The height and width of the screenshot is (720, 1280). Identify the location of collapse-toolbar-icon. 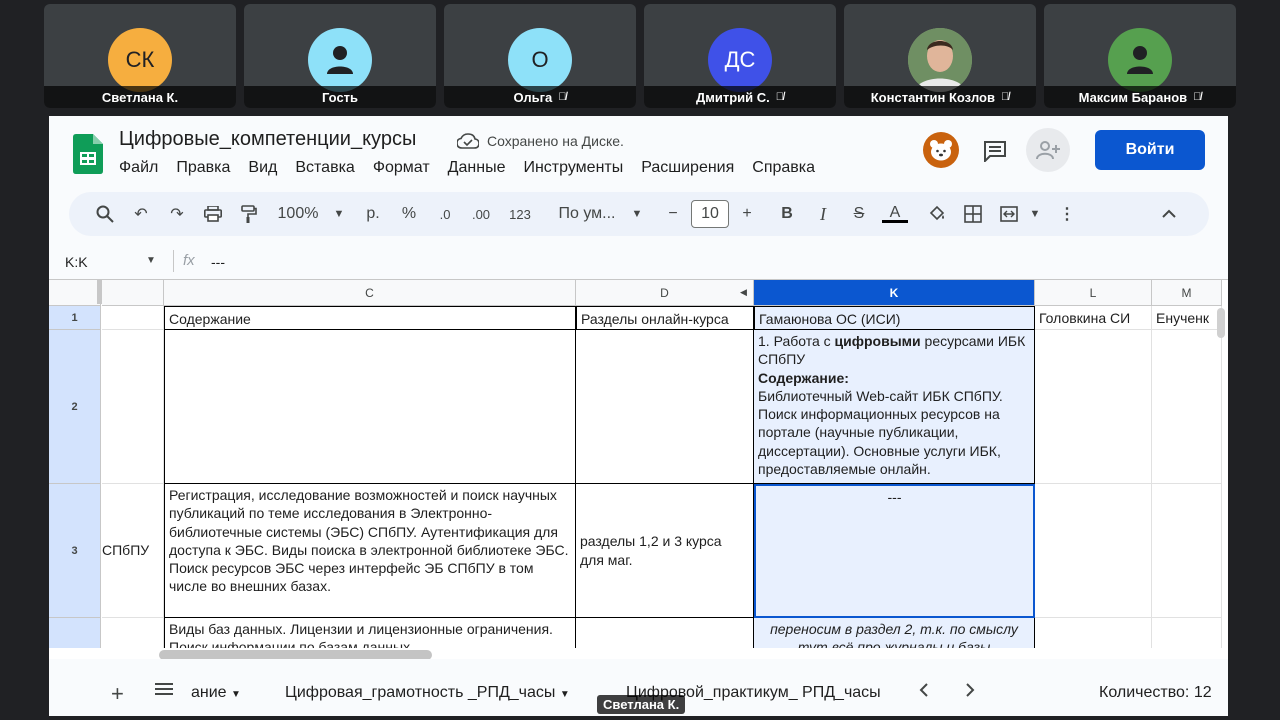
(1169, 214).